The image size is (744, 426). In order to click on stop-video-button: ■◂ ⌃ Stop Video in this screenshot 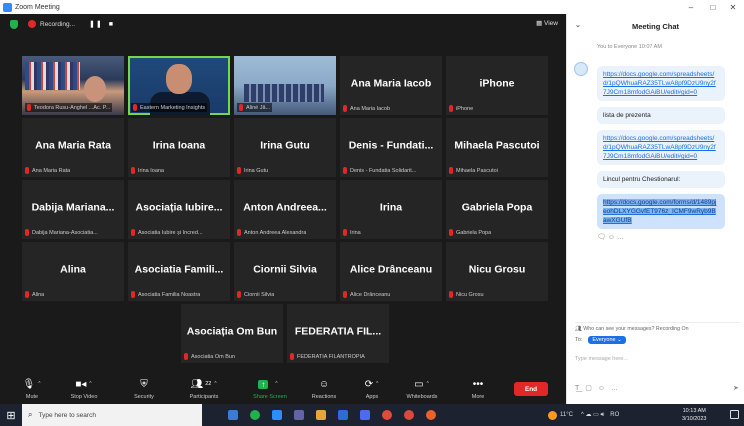, I will do `click(84, 389)`.